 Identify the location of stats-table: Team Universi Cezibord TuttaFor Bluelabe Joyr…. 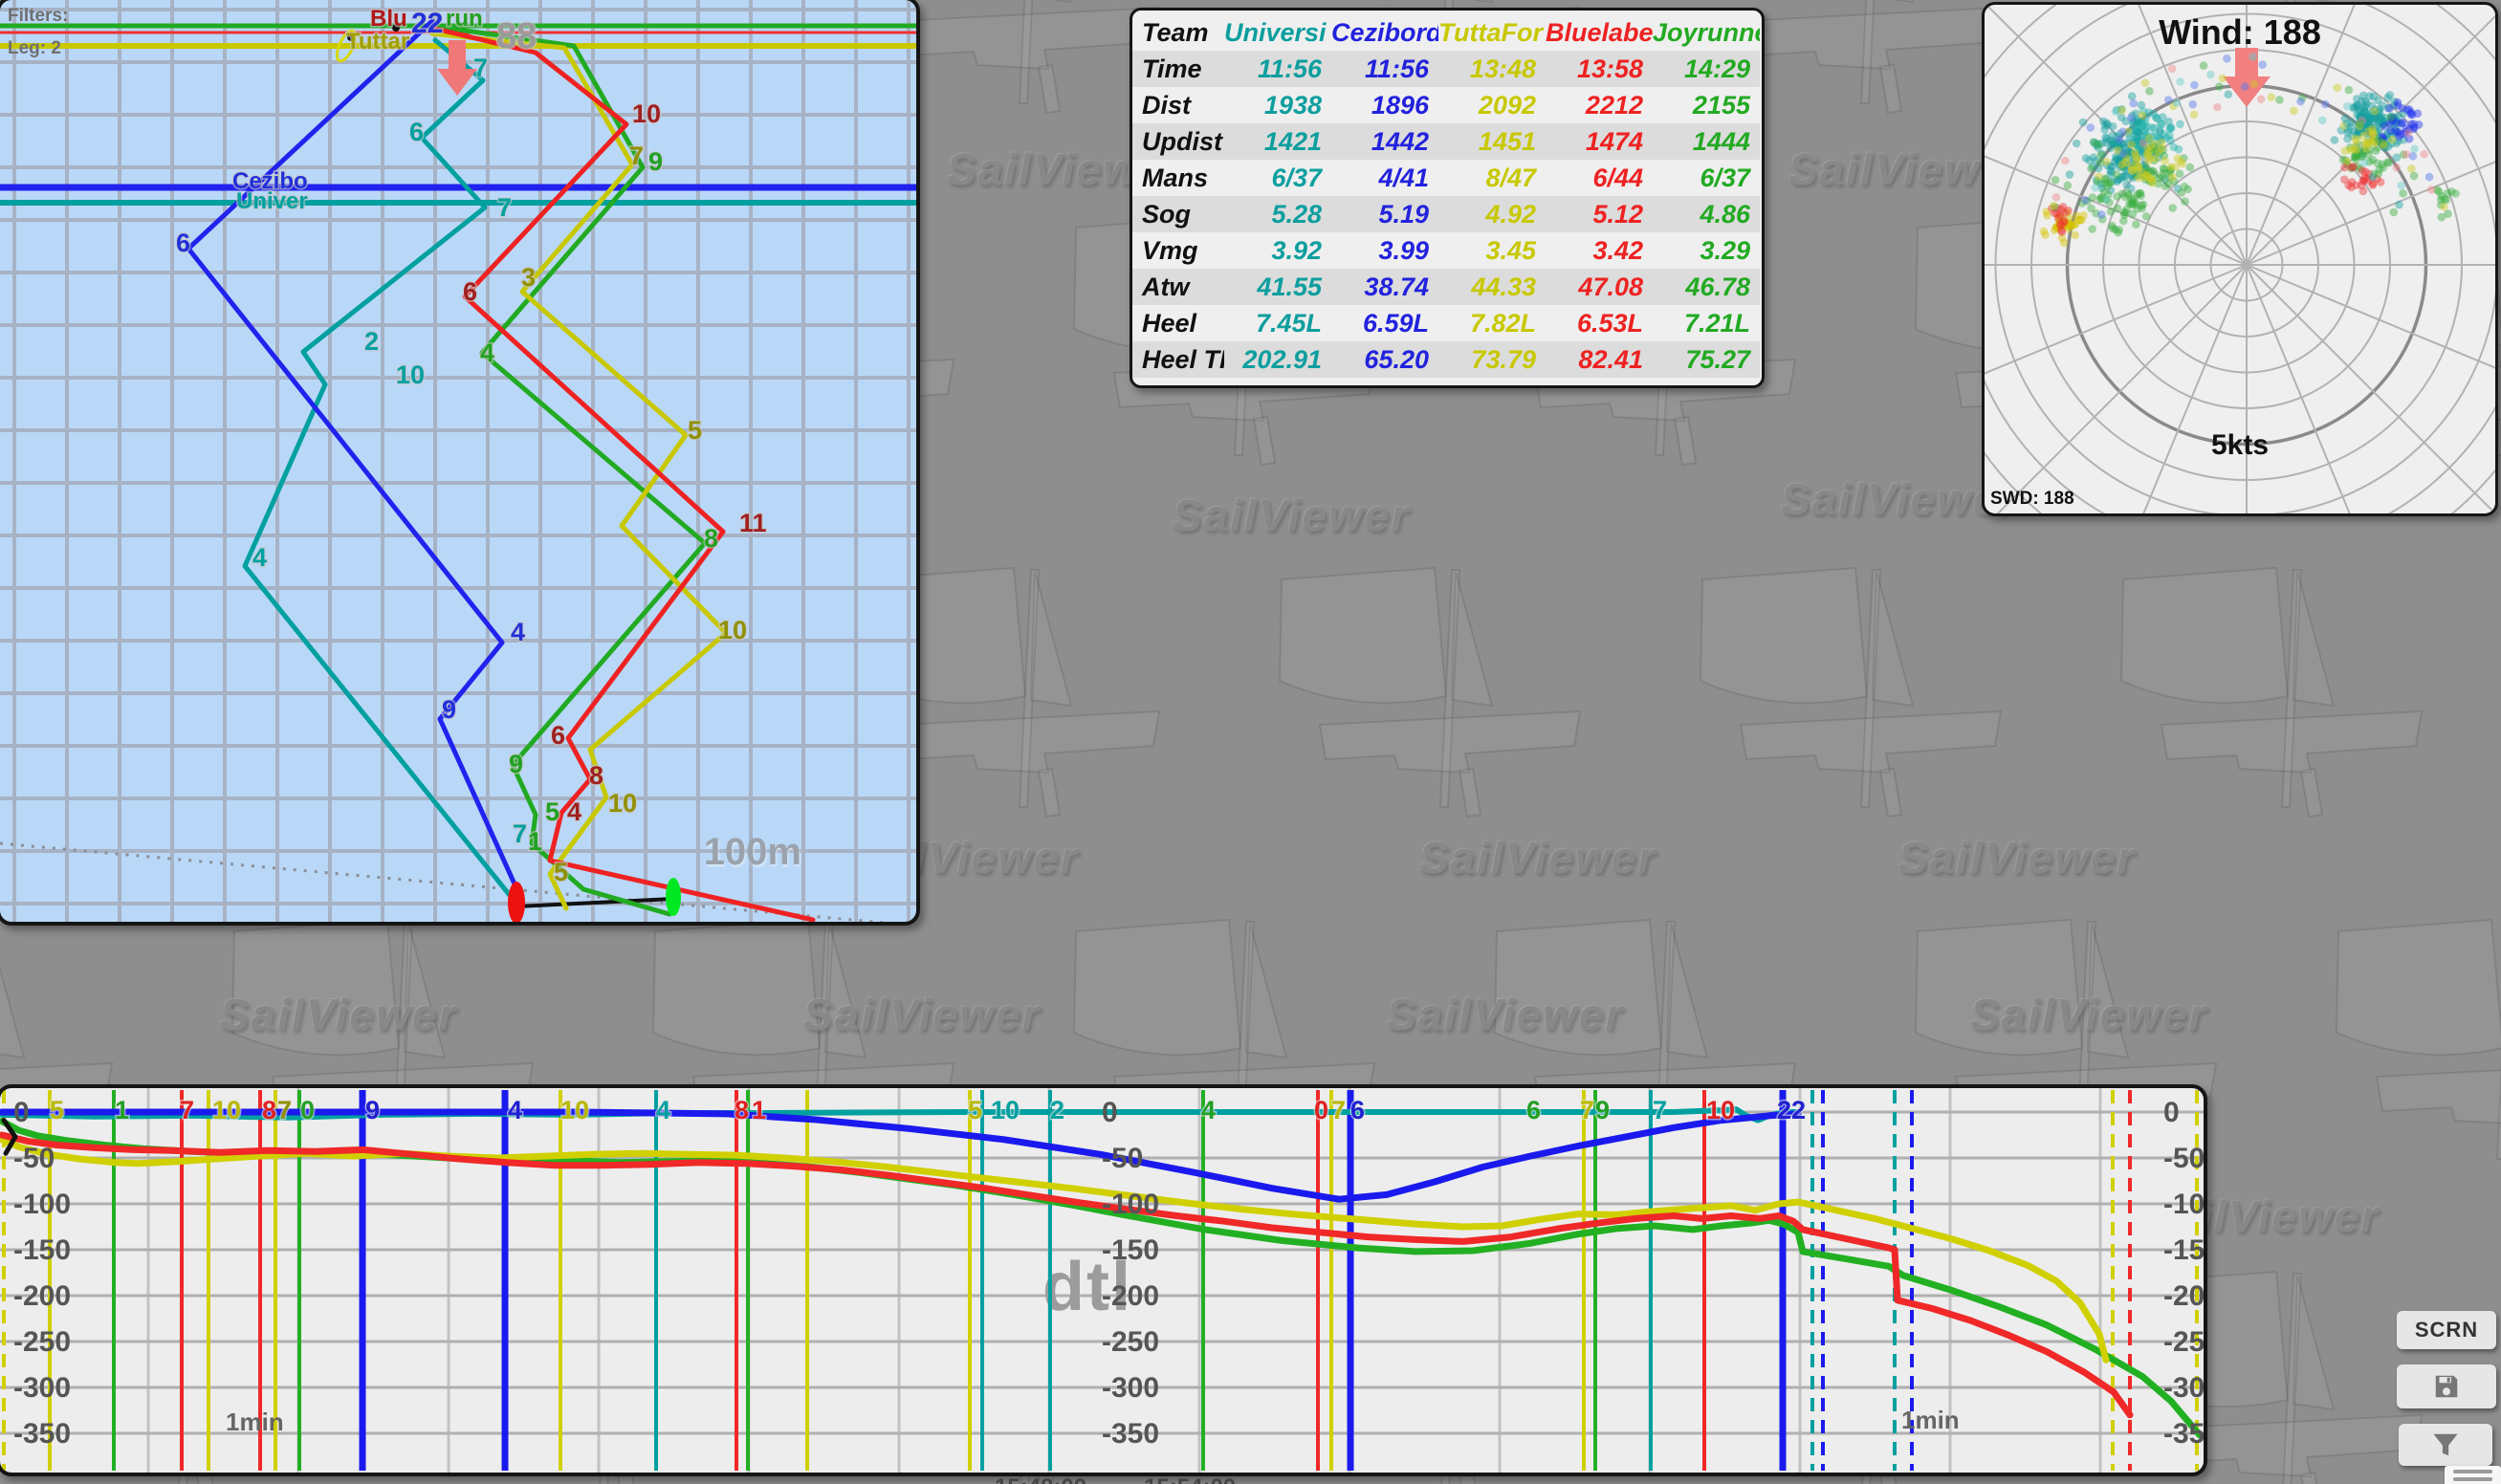
(1447, 196).